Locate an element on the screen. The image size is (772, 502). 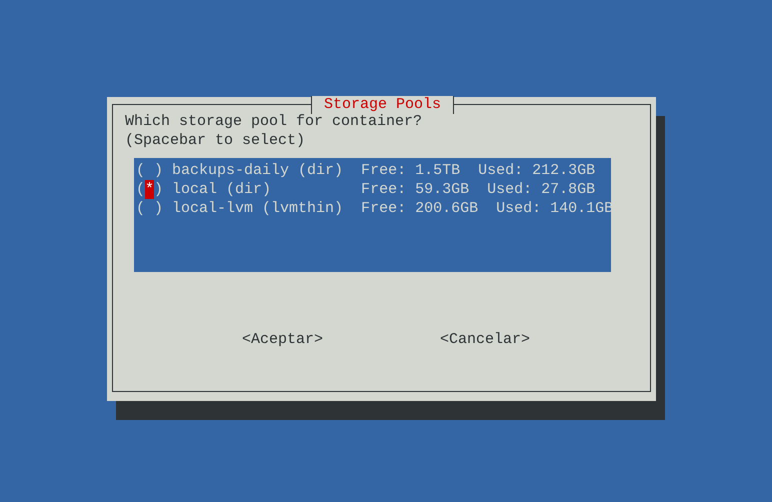
pool-option: local (dir) Free: 59.3GB Used: 27.8GB is located at coordinates (384, 189).